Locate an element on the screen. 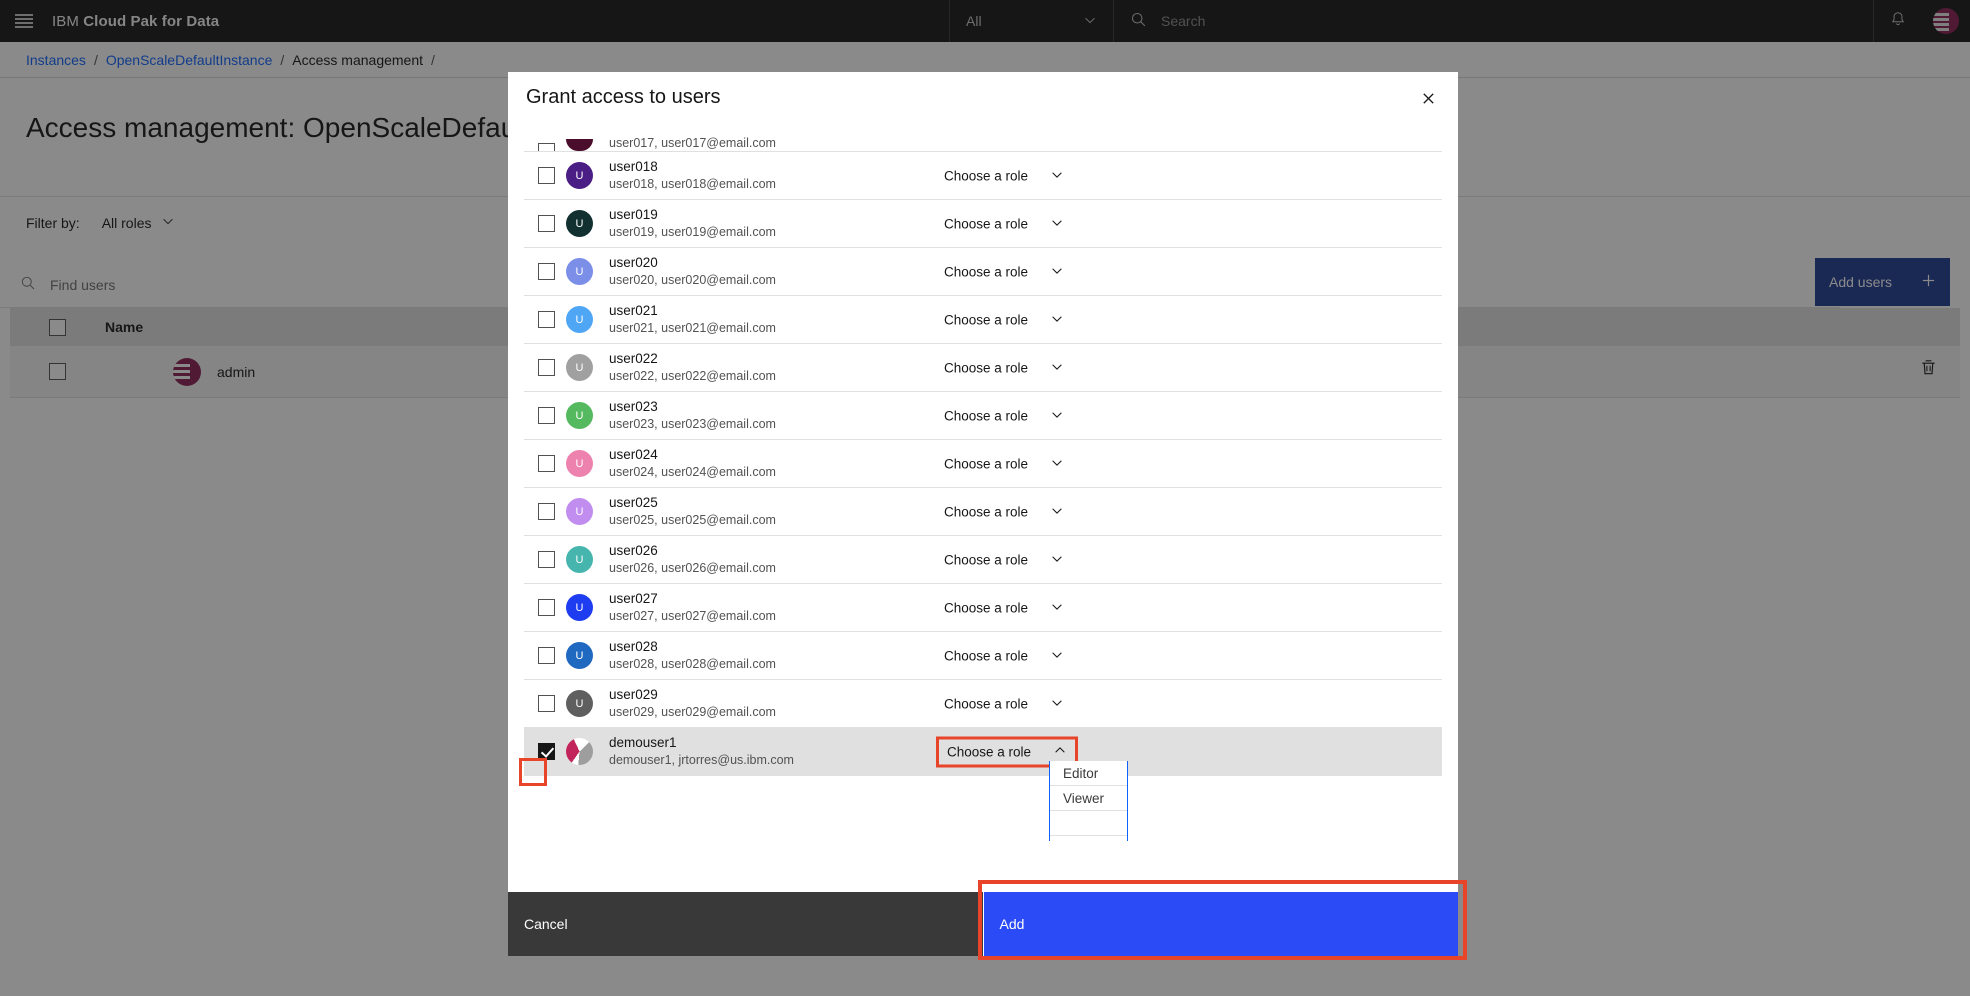 The height and width of the screenshot is (996, 1970). role-option-viewer: Viewer is located at coordinates (1088, 798).